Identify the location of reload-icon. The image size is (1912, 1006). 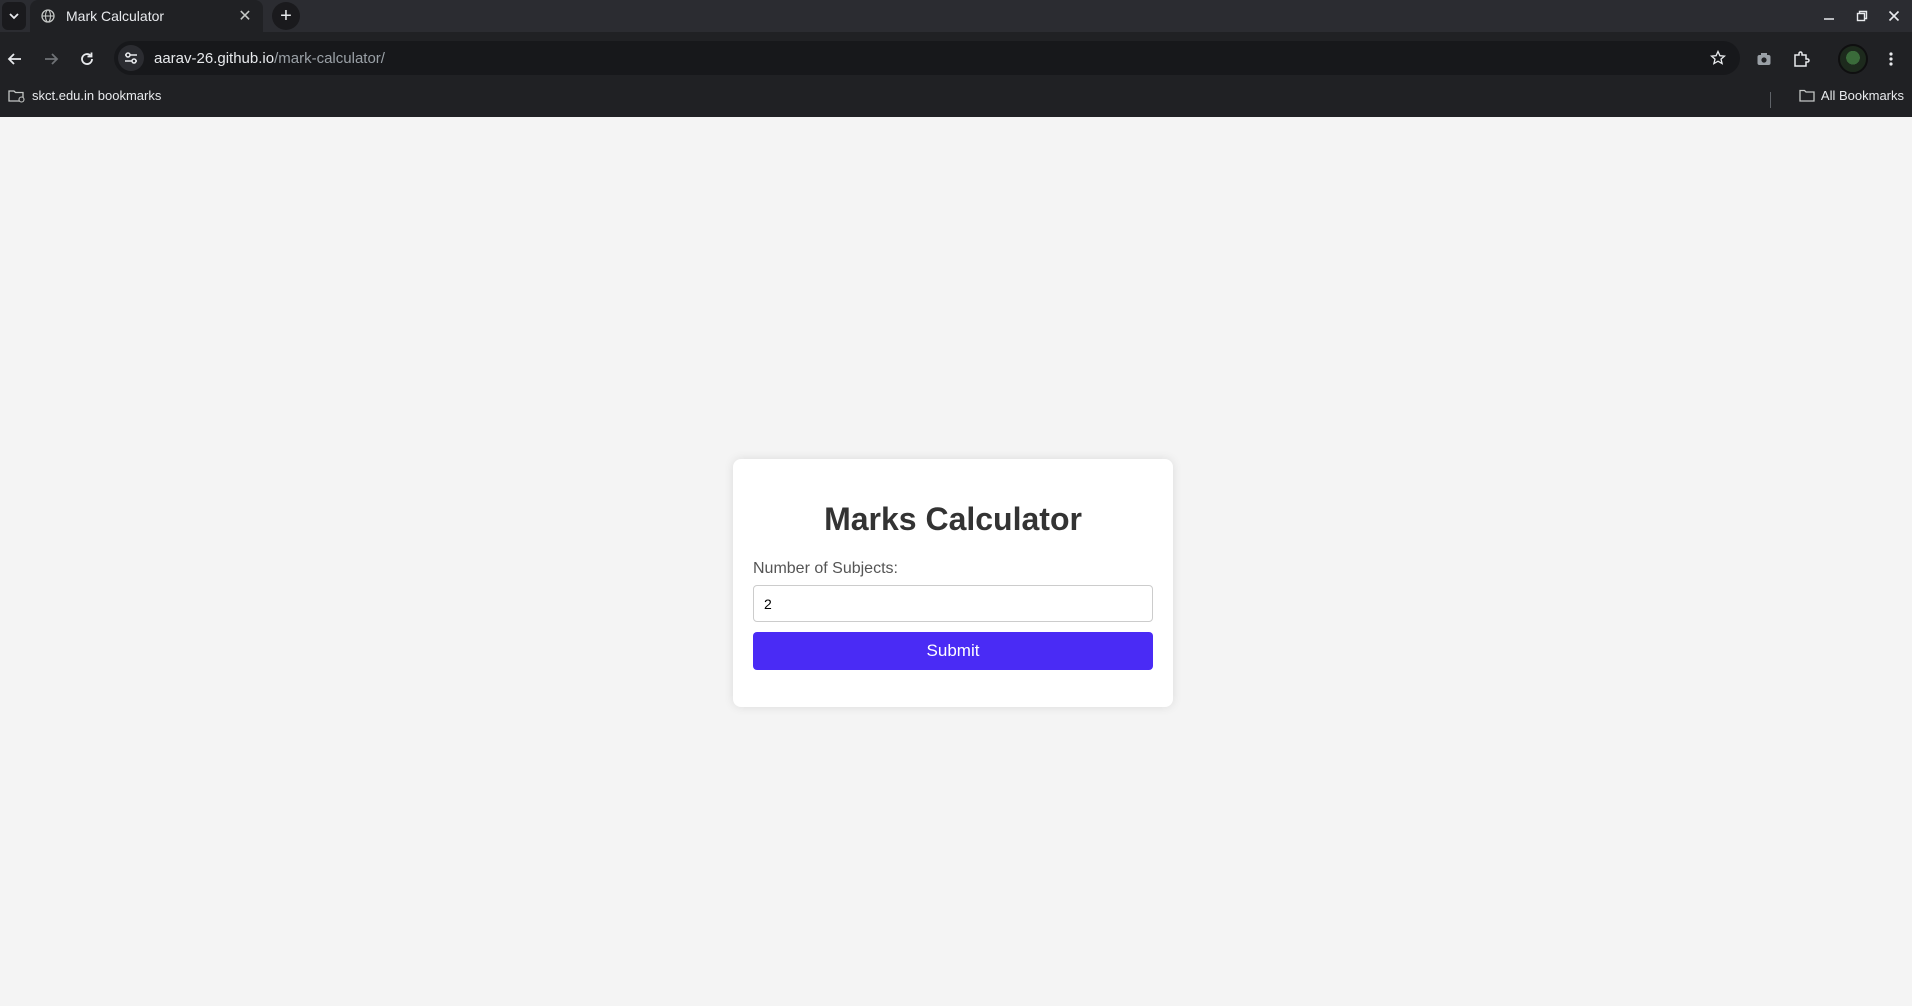
(87, 58).